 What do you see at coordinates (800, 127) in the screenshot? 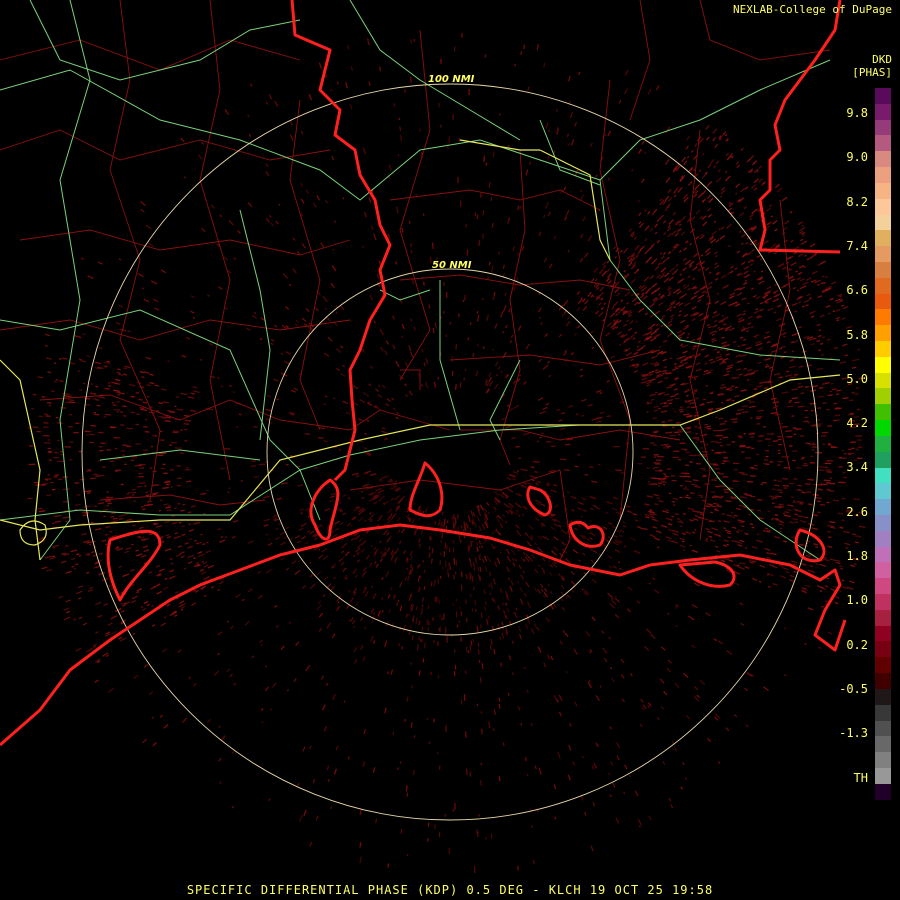
I see `louisiana-state-border-east` at bounding box center [800, 127].